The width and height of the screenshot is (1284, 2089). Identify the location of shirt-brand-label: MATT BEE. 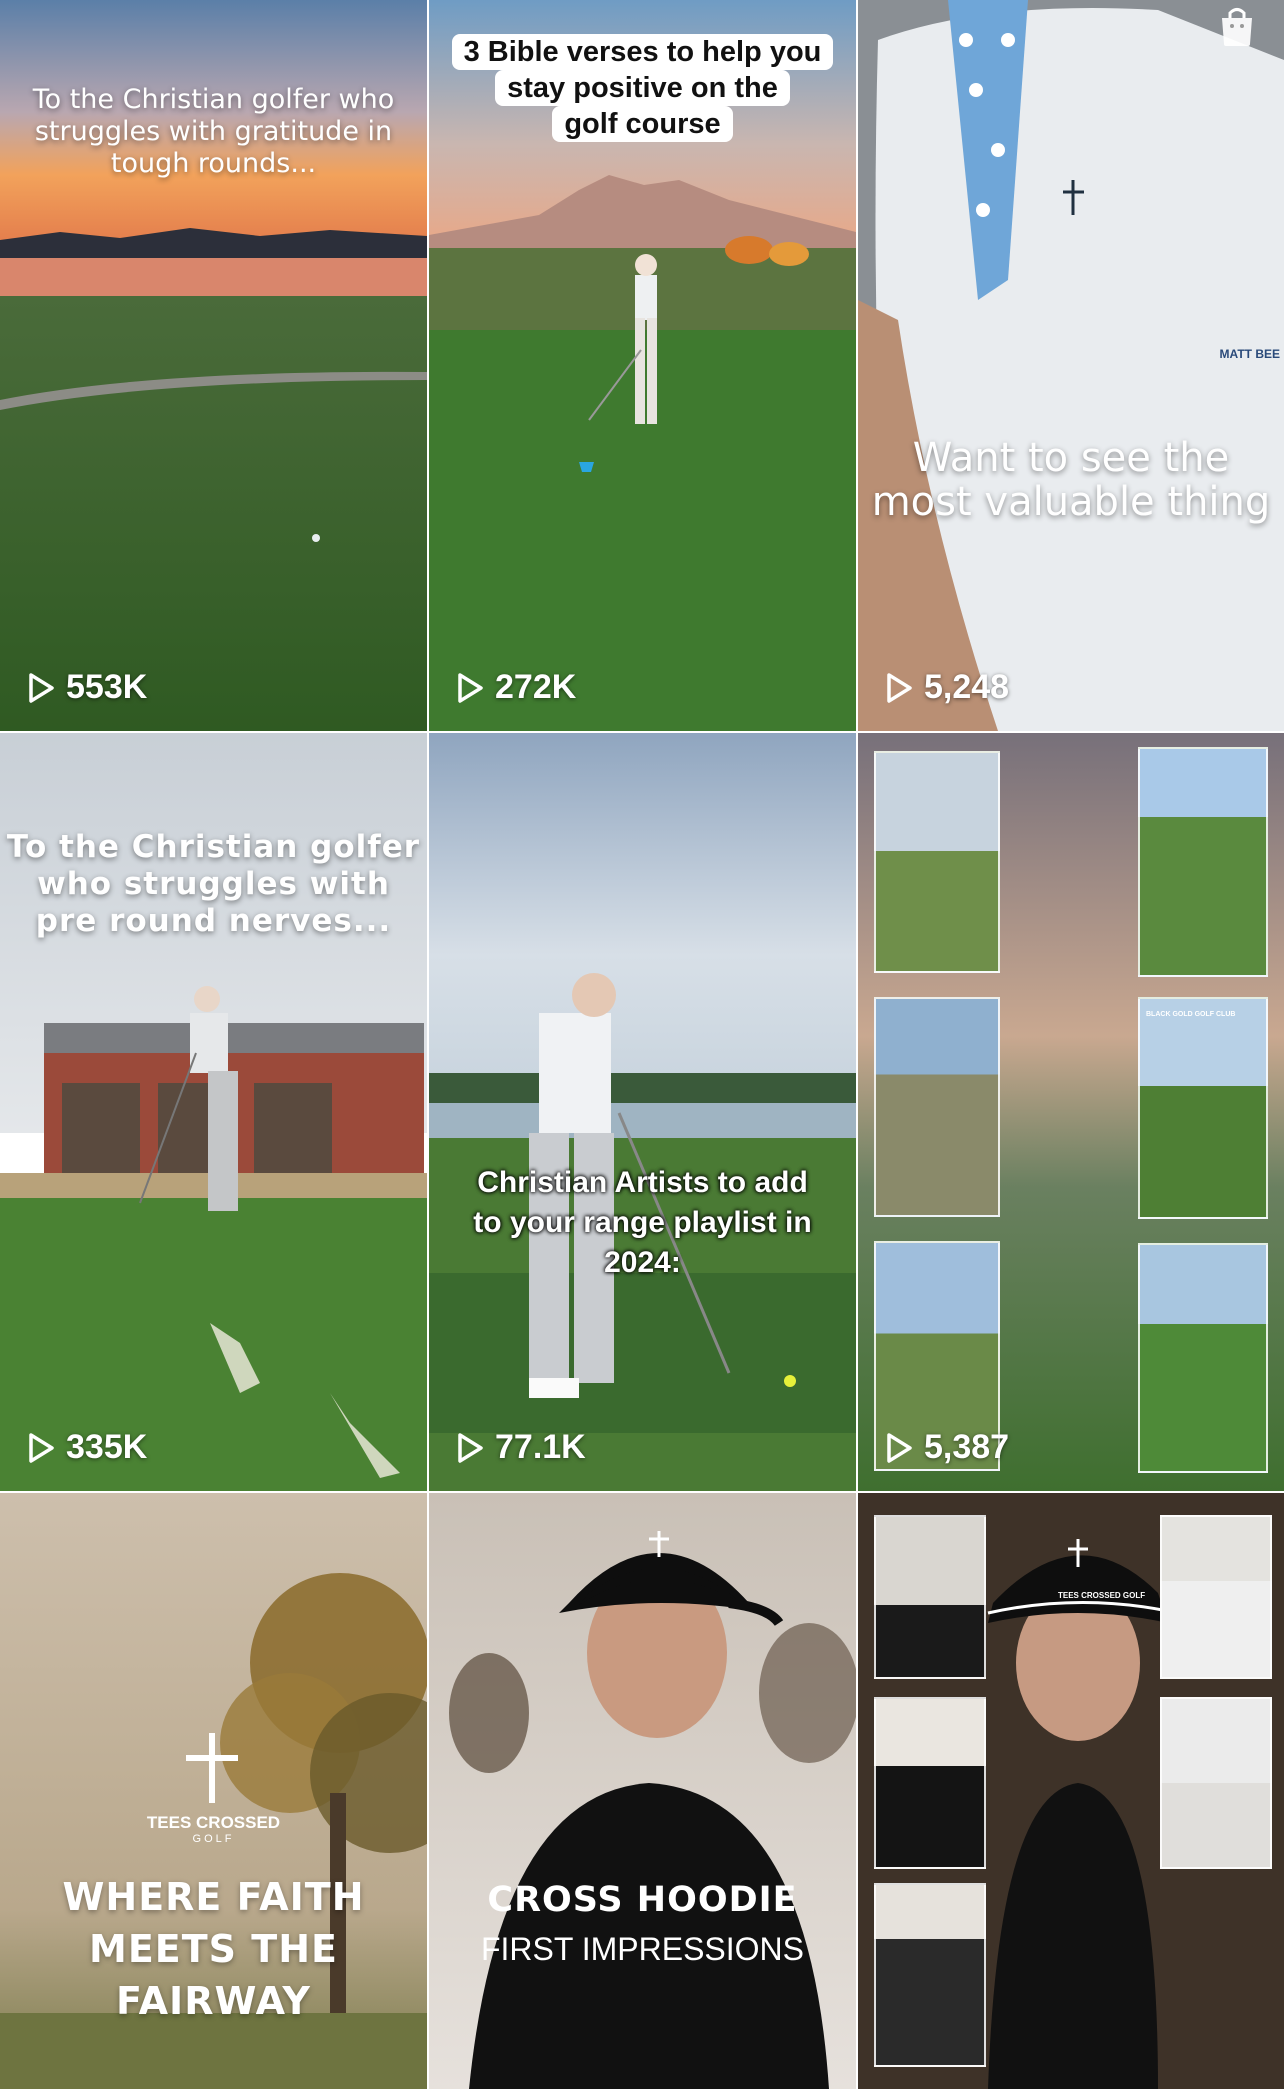
(1249, 354).